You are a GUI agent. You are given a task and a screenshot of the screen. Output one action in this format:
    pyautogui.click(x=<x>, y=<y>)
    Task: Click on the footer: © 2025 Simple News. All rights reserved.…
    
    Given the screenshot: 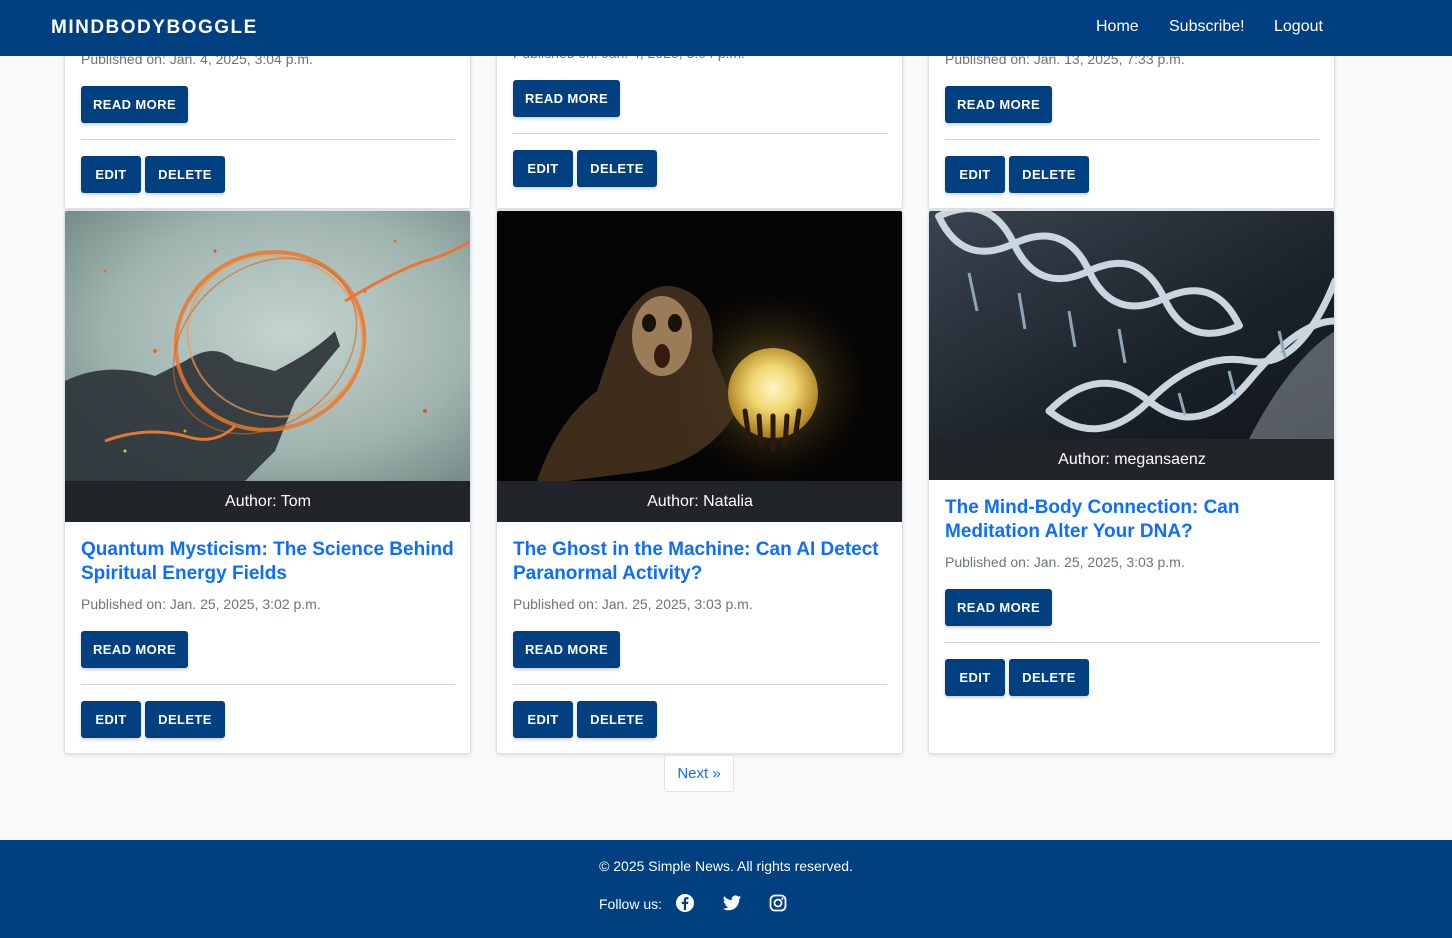 What is the action you would take?
    pyautogui.click(x=726, y=889)
    